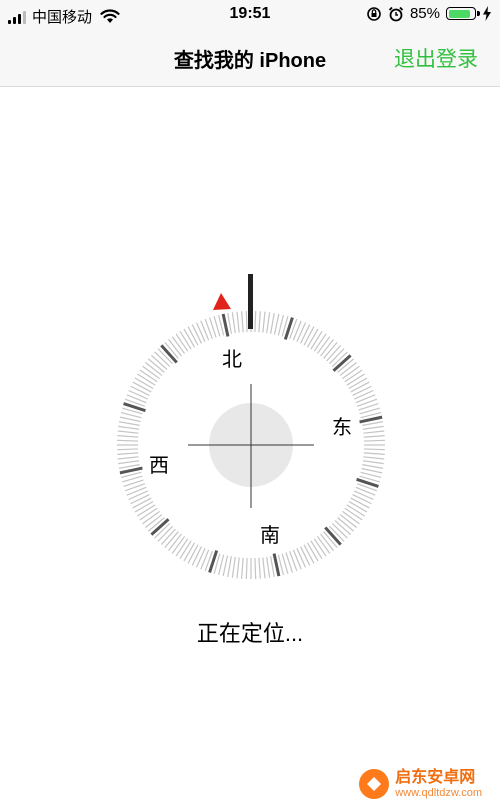 This screenshot has width=500, height=811. Describe the element at coordinates (438, 792) in the screenshot. I see `watermark-url: www.qdltdzw.com` at that location.